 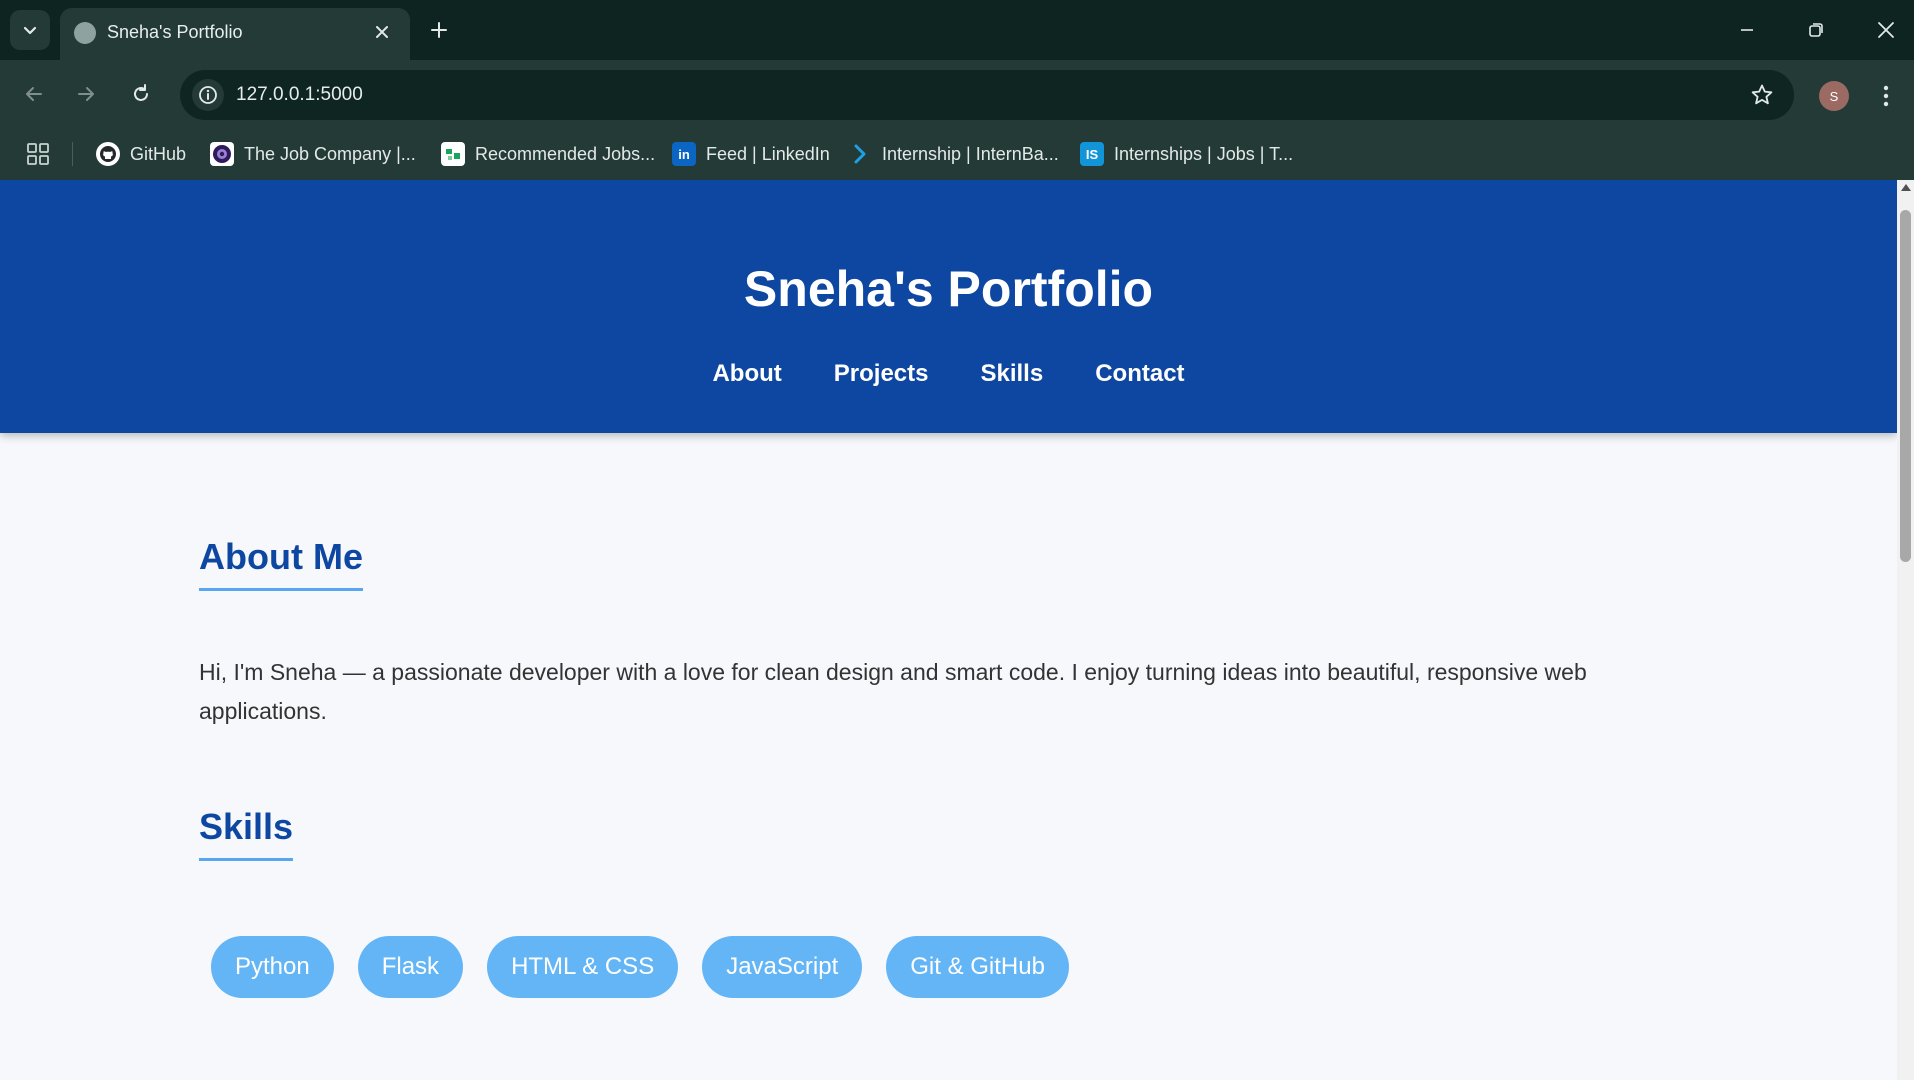 I want to click on arrow-left-icon, so click(x=34, y=94).